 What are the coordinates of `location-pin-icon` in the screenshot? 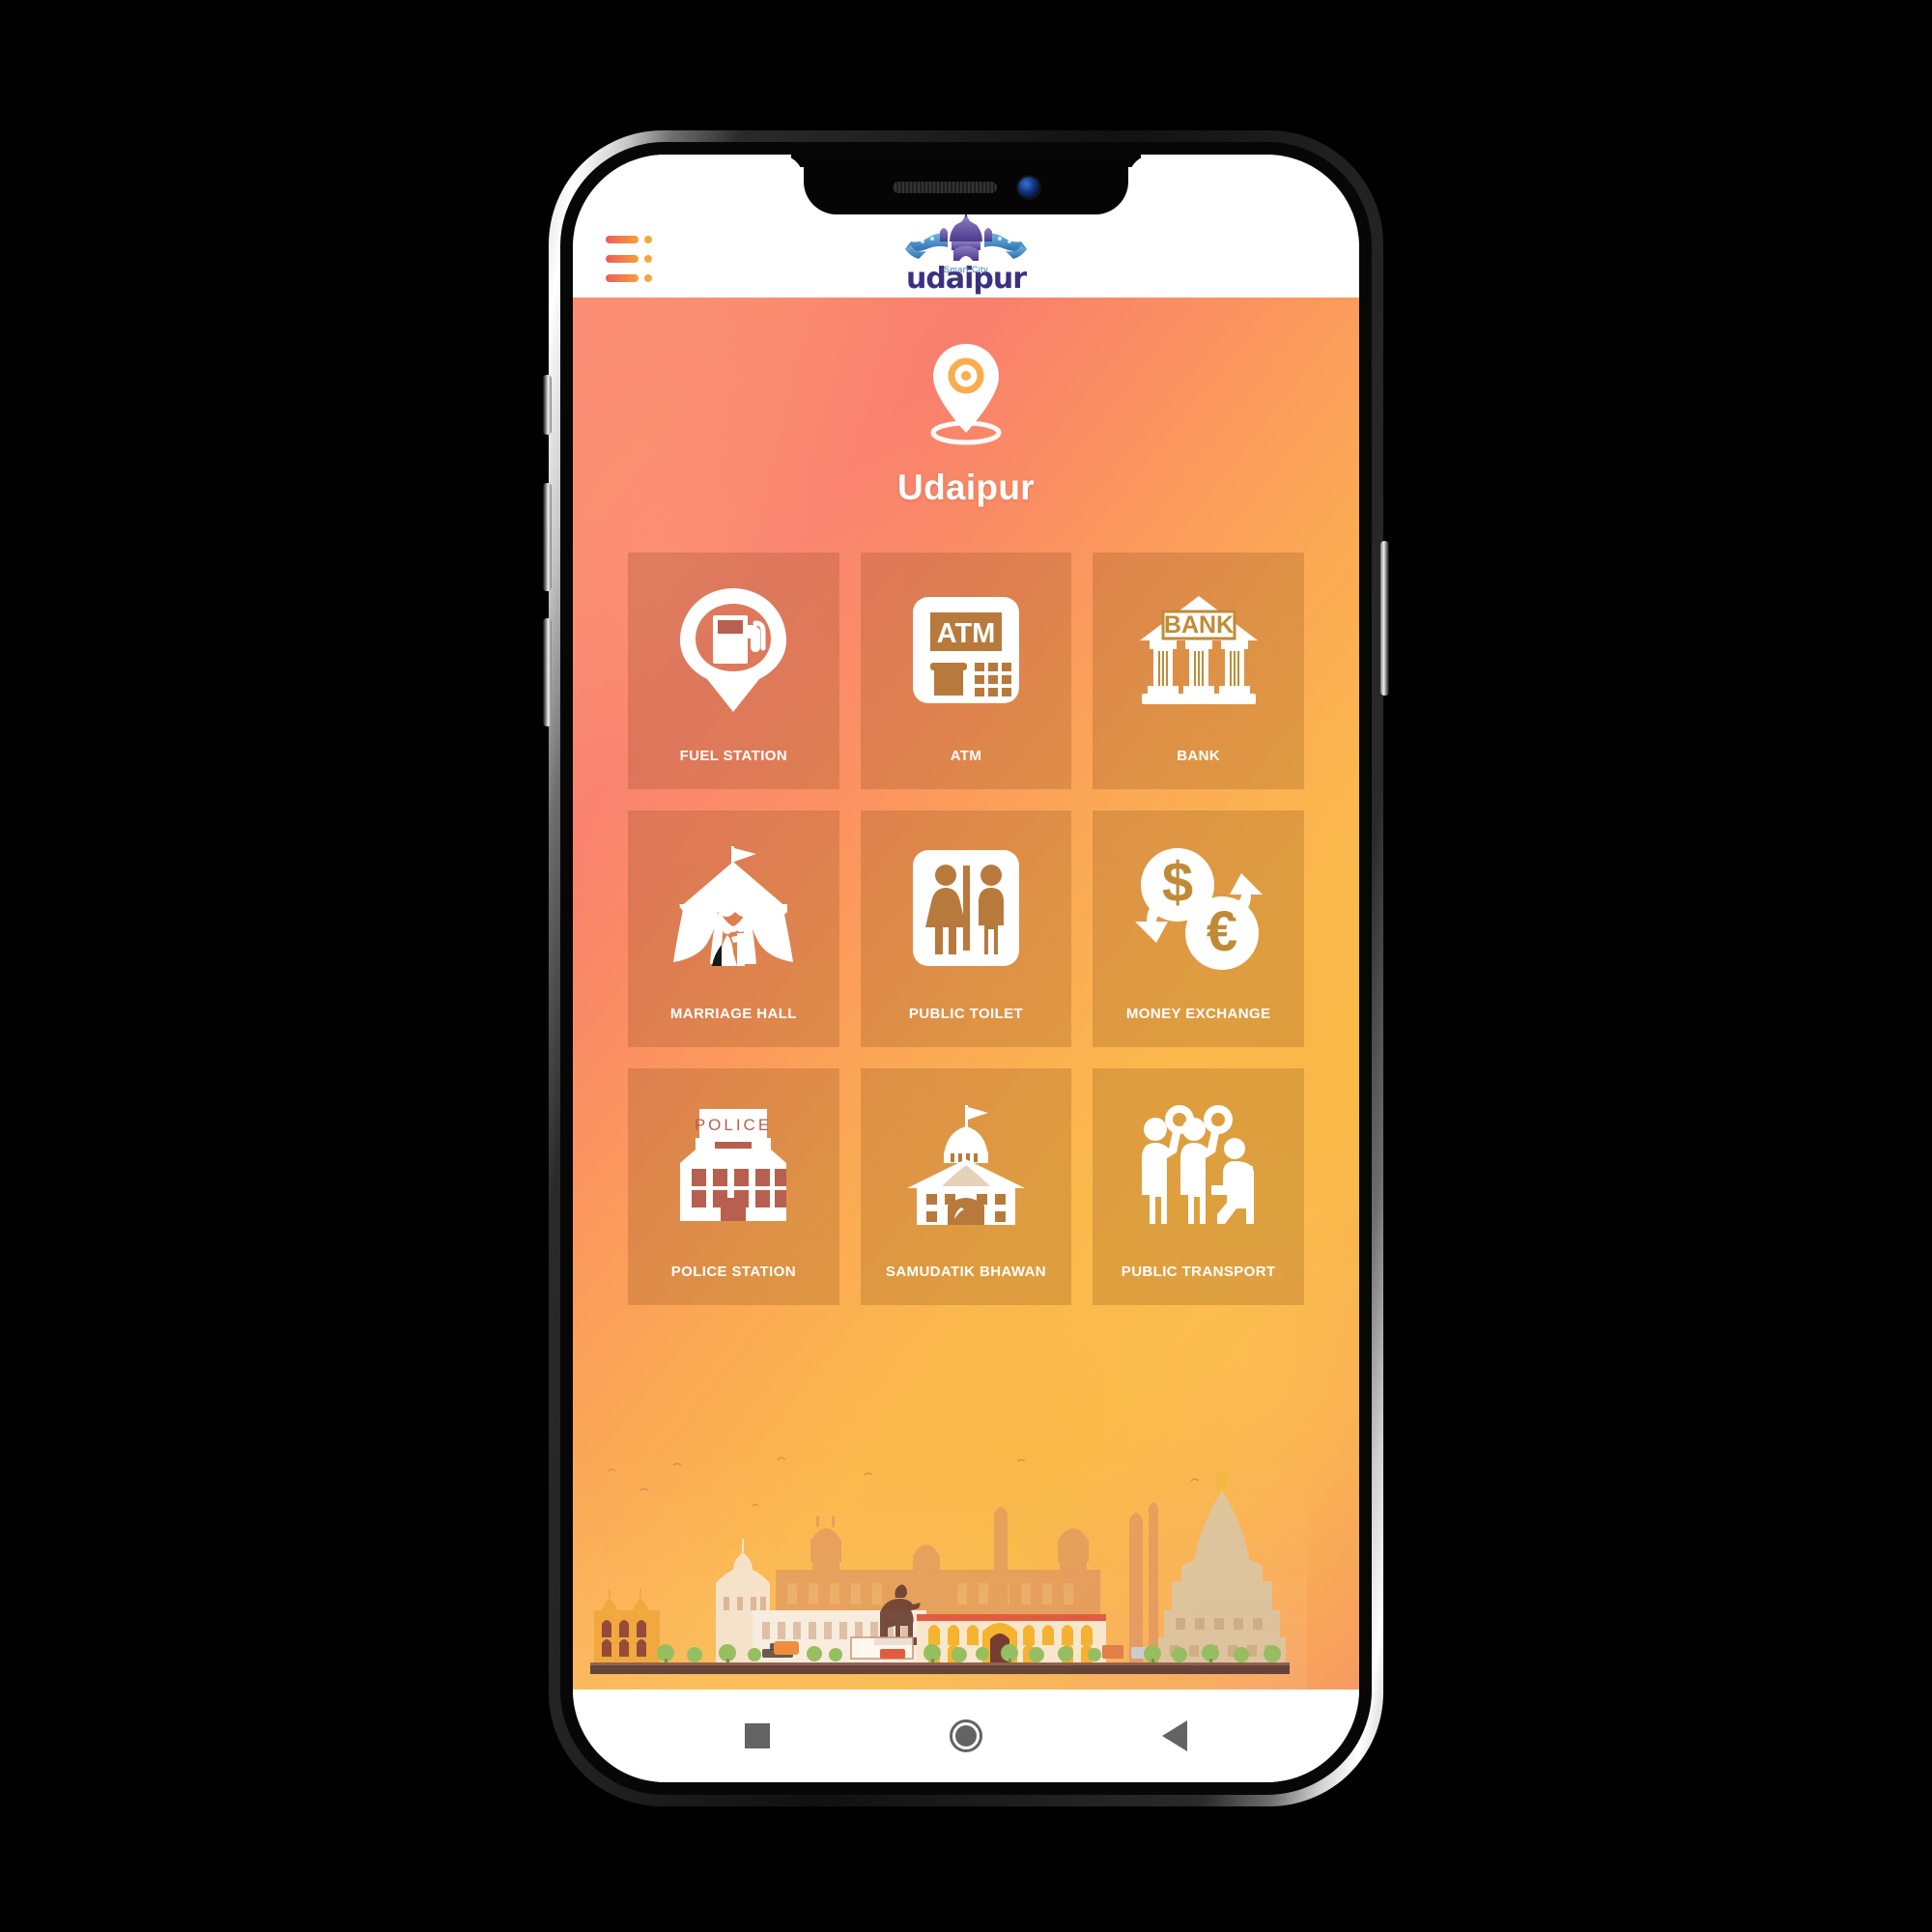 It's located at (966, 394).